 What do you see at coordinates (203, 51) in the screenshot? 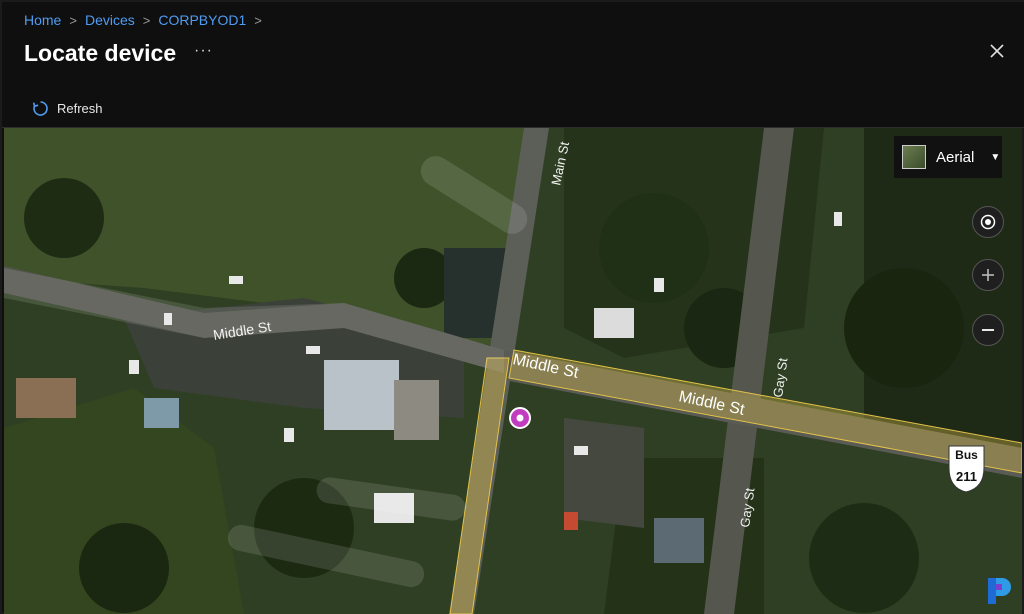
I see `more-options-button: ···` at bounding box center [203, 51].